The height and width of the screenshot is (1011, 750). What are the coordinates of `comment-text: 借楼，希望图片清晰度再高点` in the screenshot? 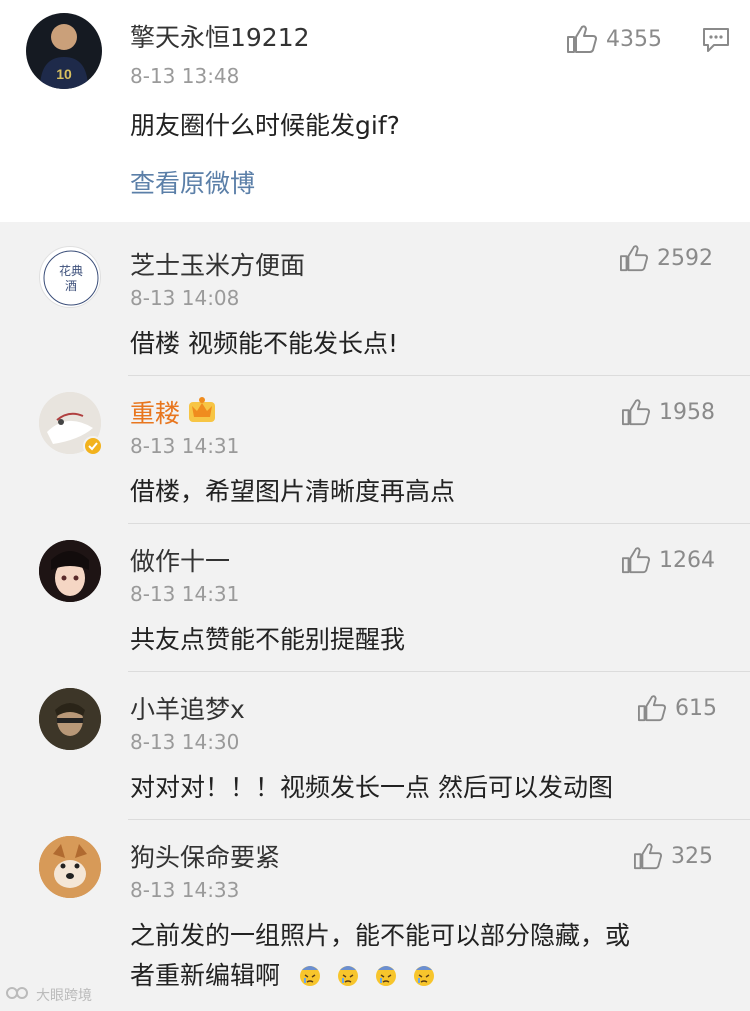 It's located at (293, 491).